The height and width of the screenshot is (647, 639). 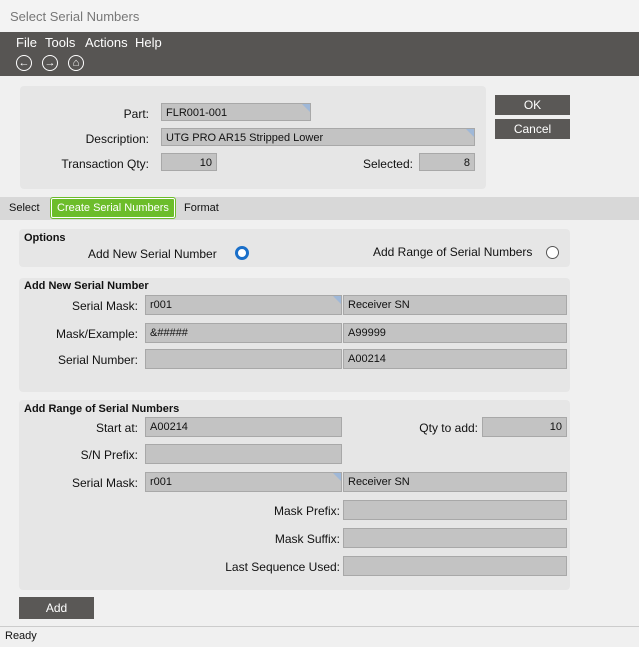 What do you see at coordinates (243, 482) in the screenshot?
I see `range-serial-mask-field: r001` at bounding box center [243, 482].